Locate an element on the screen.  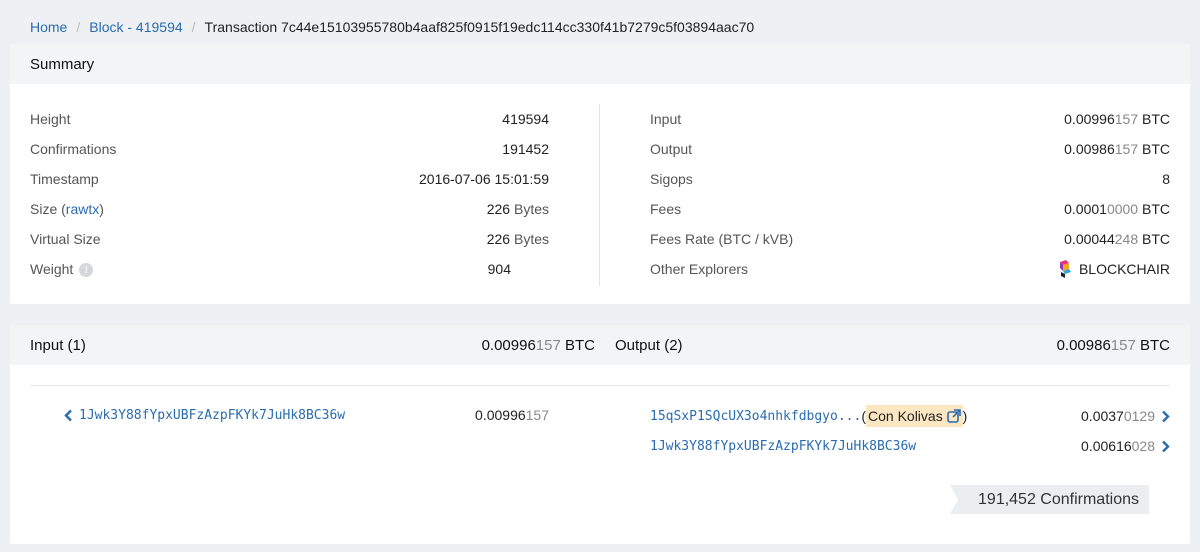
sigops-label: Sigops is located at coordinates (671, 179).